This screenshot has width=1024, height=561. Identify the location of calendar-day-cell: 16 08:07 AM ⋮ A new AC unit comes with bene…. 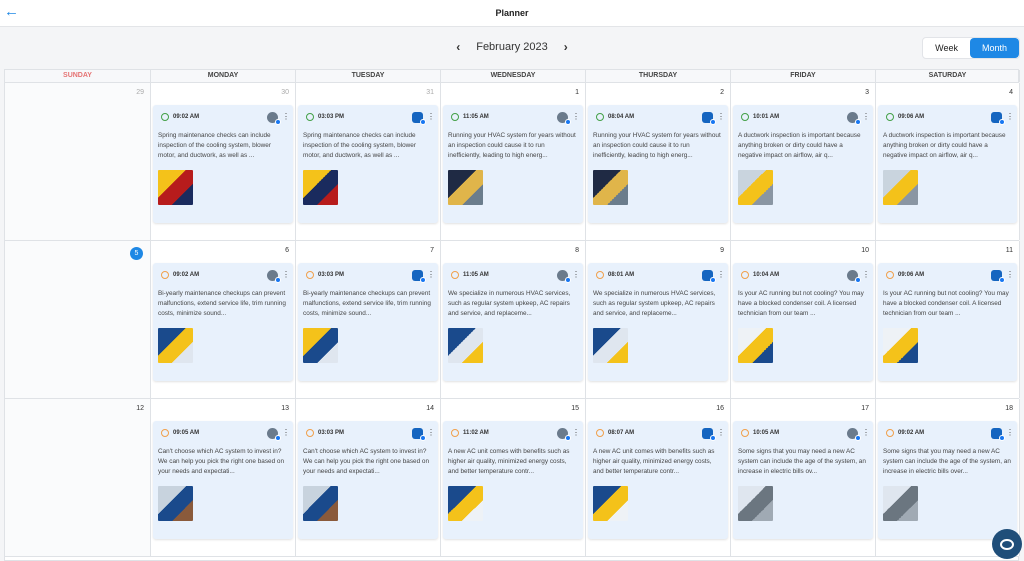
(658, 477).